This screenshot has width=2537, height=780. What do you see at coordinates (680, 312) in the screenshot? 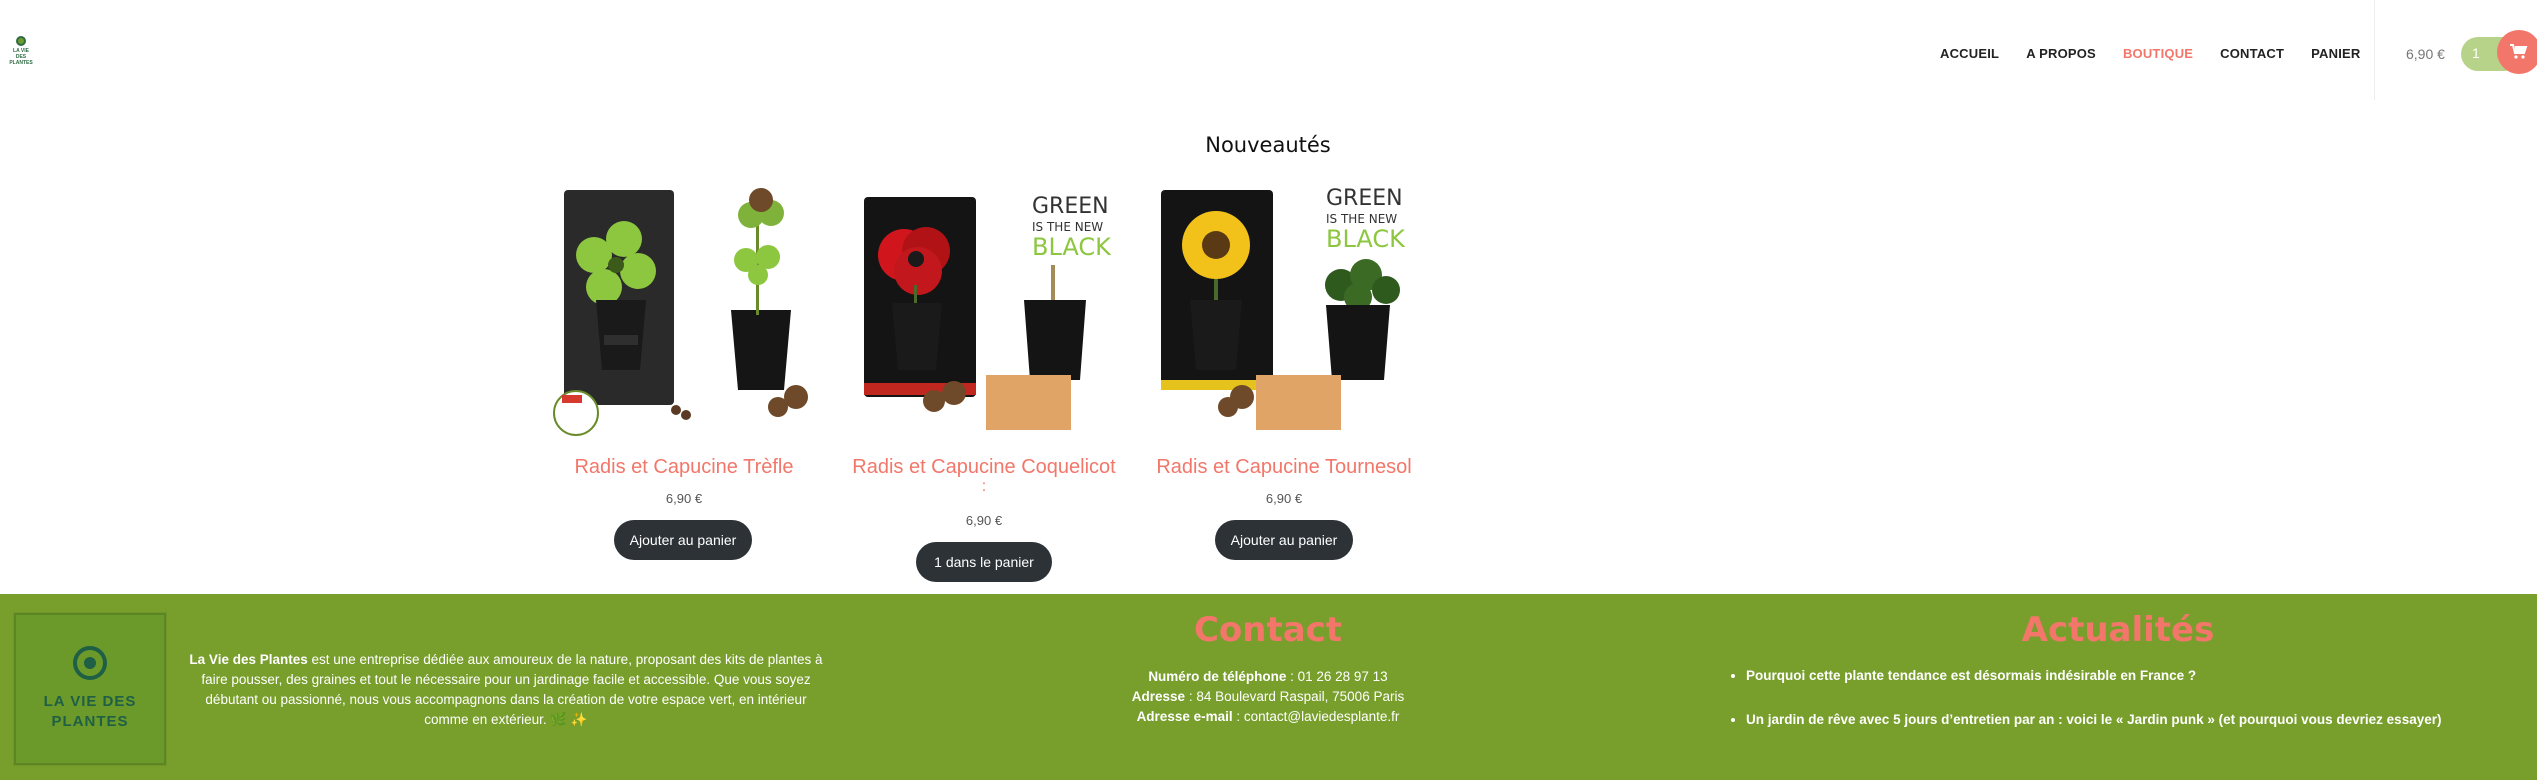
I see `product-photo-trefle` at bounding box center [680, 312].